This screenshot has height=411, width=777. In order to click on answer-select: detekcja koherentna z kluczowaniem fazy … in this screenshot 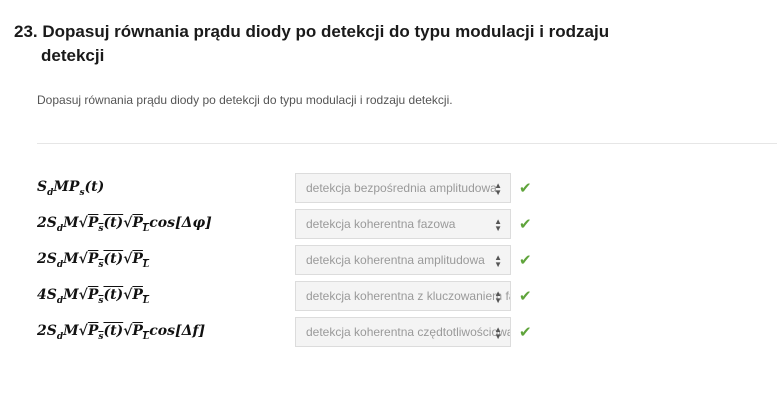, I will do `click(403, 296)`.